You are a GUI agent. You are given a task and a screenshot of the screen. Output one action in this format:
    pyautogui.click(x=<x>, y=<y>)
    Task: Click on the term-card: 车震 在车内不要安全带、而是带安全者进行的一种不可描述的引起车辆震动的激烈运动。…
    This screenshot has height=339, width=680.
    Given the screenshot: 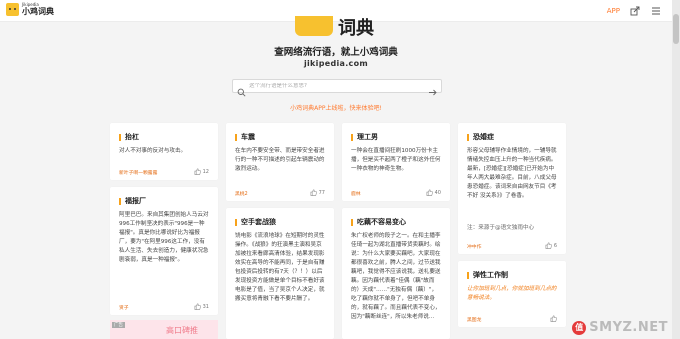 What is the action you would take?
    pyautogui.click(x=280, y=162)
    